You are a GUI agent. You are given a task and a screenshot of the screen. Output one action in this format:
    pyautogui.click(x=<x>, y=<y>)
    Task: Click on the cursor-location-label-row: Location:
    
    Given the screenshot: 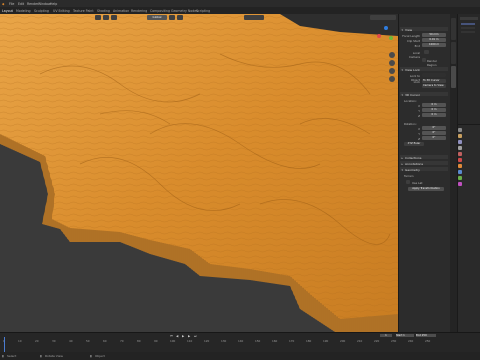 What is the action you would take?
    pyautogui.click(x=410, y=100)
    